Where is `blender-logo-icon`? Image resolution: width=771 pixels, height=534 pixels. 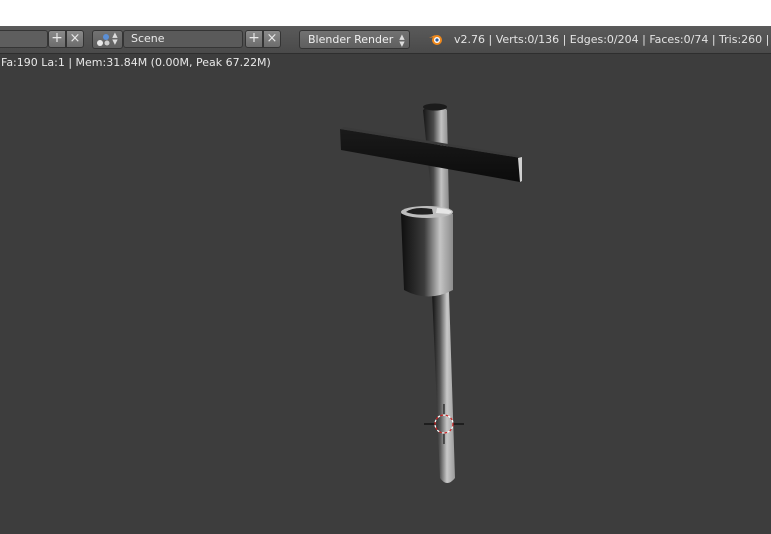 blender-logo-icon is located at coordinates (436, 39).